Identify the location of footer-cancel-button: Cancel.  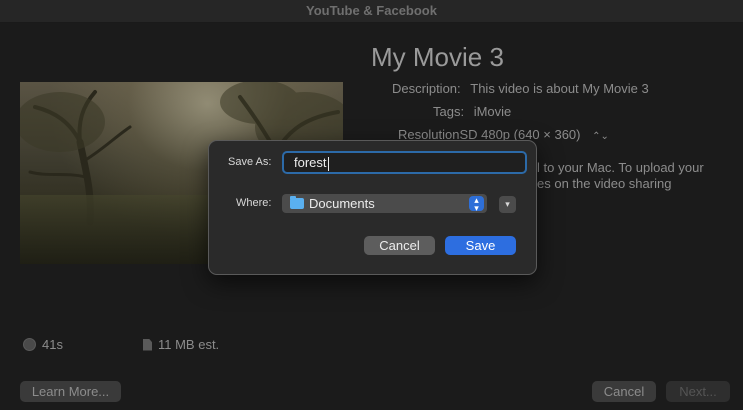
(624, 391).